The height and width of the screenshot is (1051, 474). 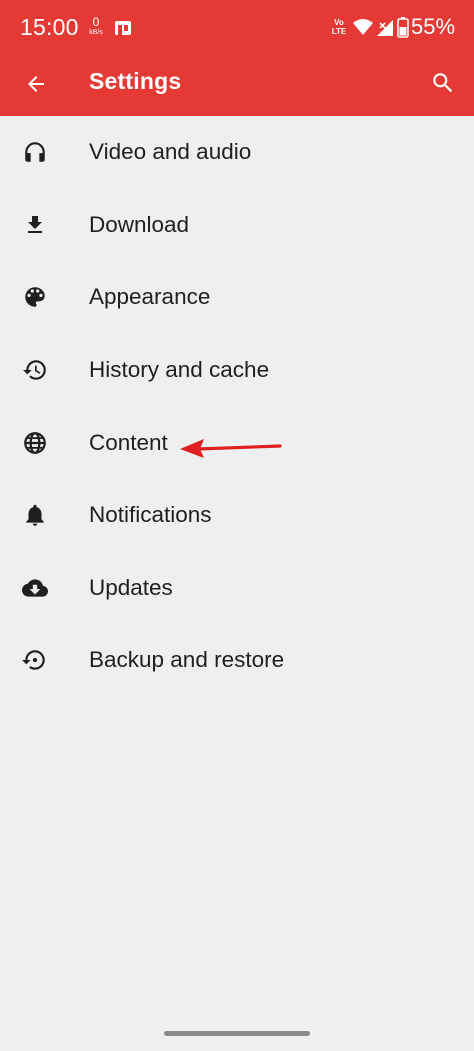 I want to click on search-icon, so click(x=443, y=83).